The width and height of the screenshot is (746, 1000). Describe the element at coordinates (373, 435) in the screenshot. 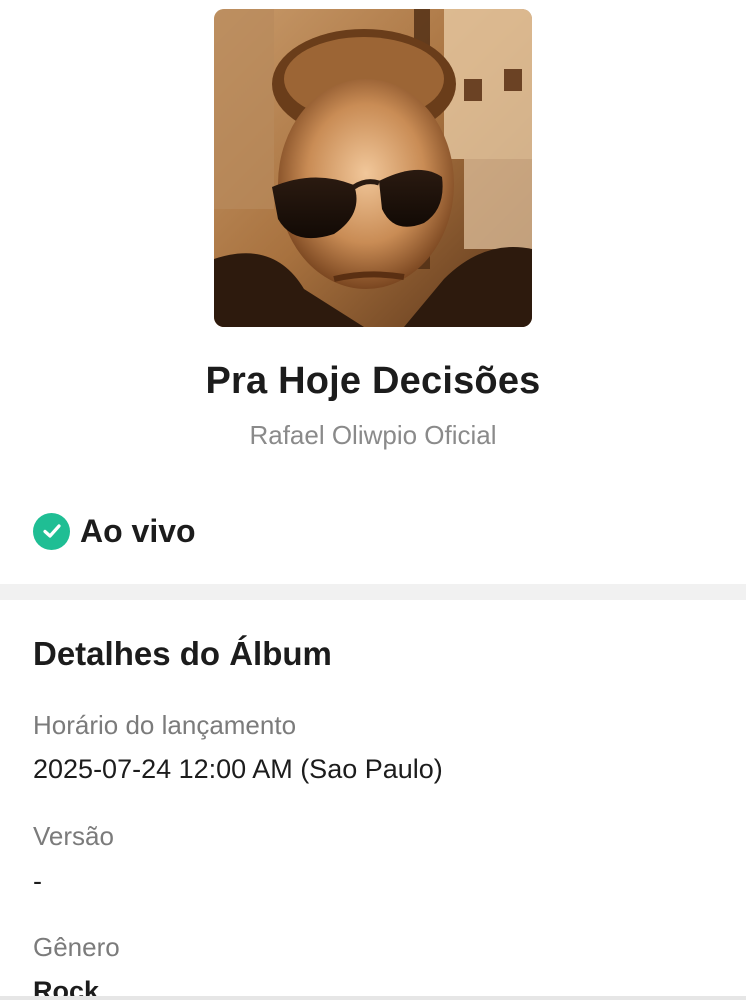

I see `album-artist: Rafael Oliwpio Oficial` at that location.